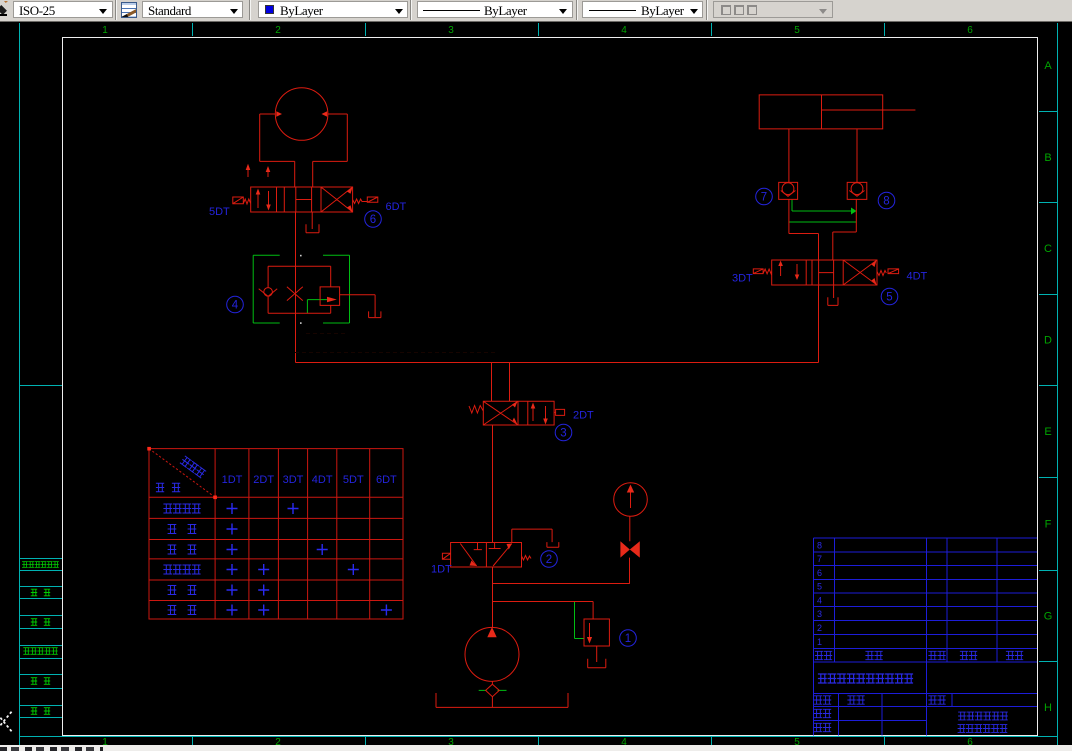 Image resolution: width=1072 pixels, height=751 pixels. I want to click on svg-text: A, so click(1048, 66).